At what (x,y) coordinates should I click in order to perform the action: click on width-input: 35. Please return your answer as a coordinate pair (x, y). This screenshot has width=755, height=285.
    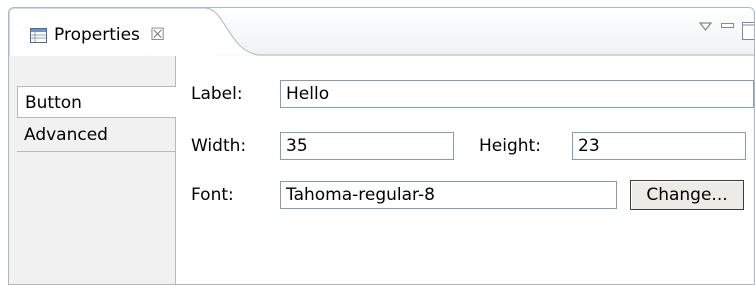
    Looking at the image, I should click on (367, 146).